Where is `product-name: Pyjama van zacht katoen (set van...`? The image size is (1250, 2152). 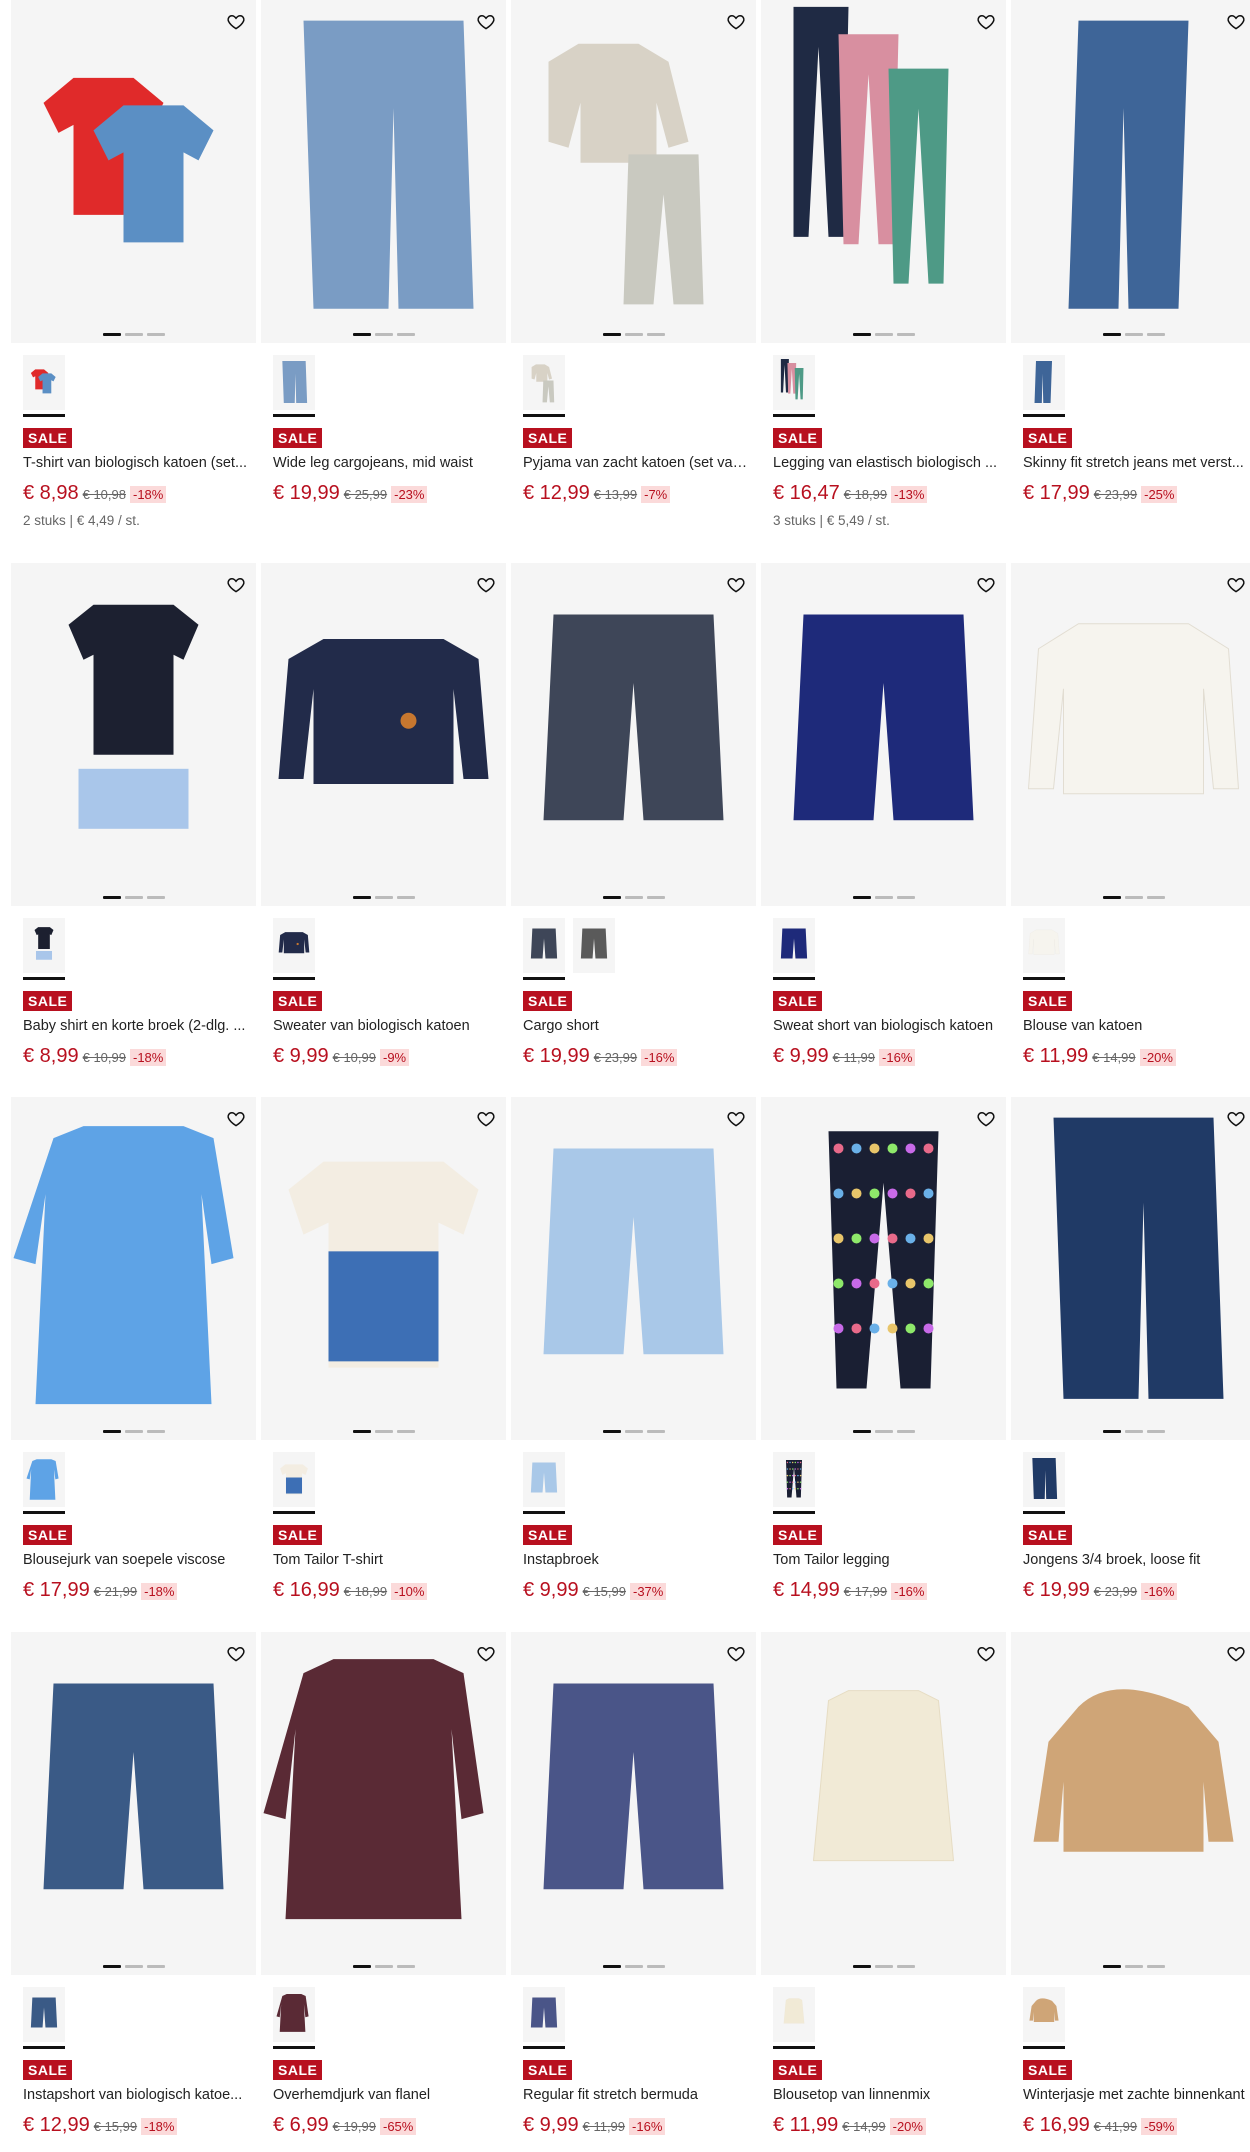
product-name: Pyjama van zacht katoen (set van... is located at coordinates (637, 463).